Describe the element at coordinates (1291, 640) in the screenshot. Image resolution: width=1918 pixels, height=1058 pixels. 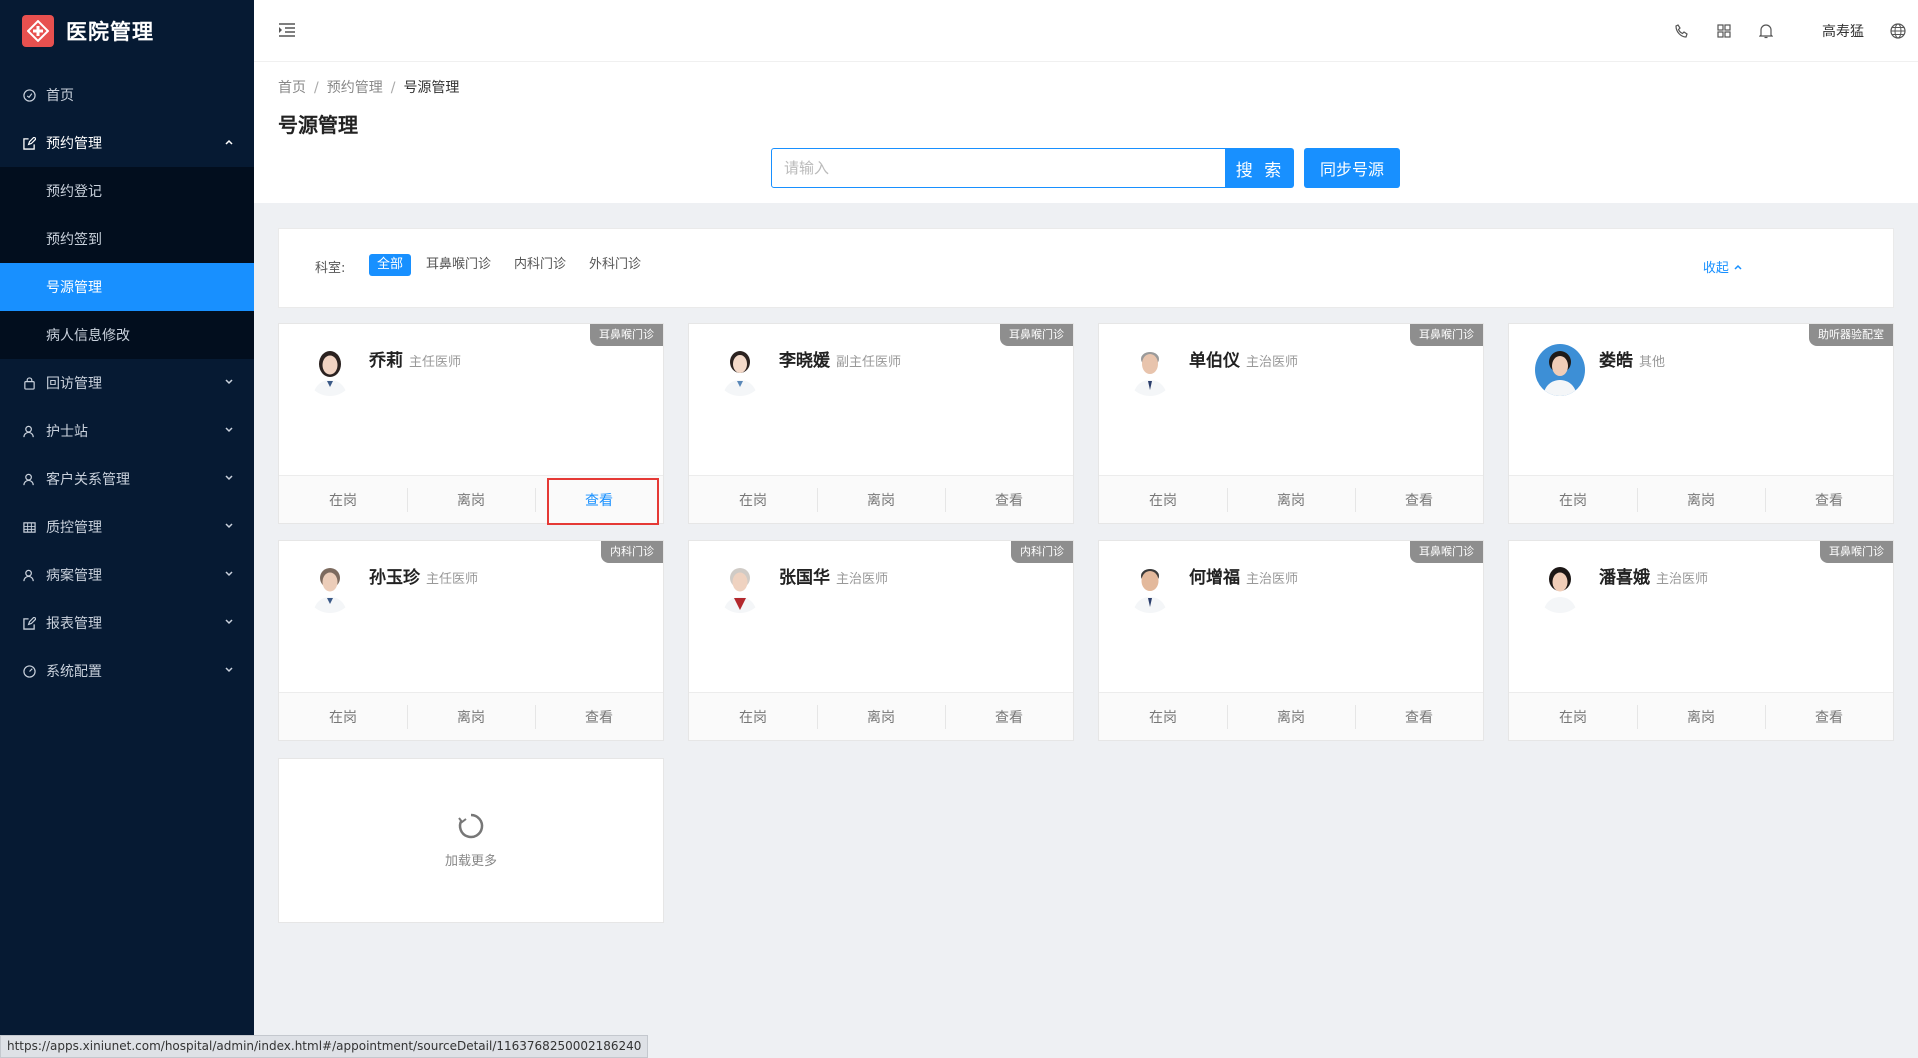
I see `doctor-card: 耳鼻喉门诊 何增福 主治医师 在岗 离岗 查看` at that location.